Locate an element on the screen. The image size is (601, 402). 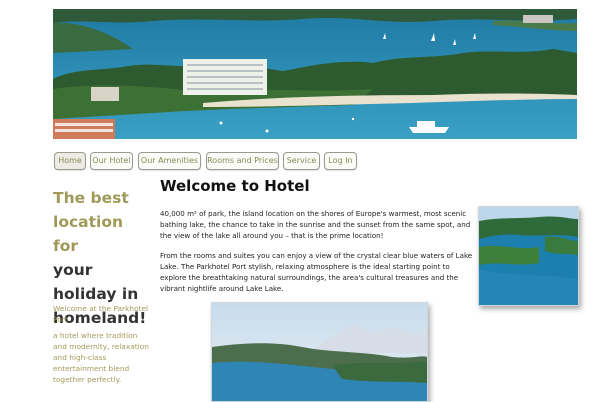
lake-mountains-photo is located at coordinates (319, 352).